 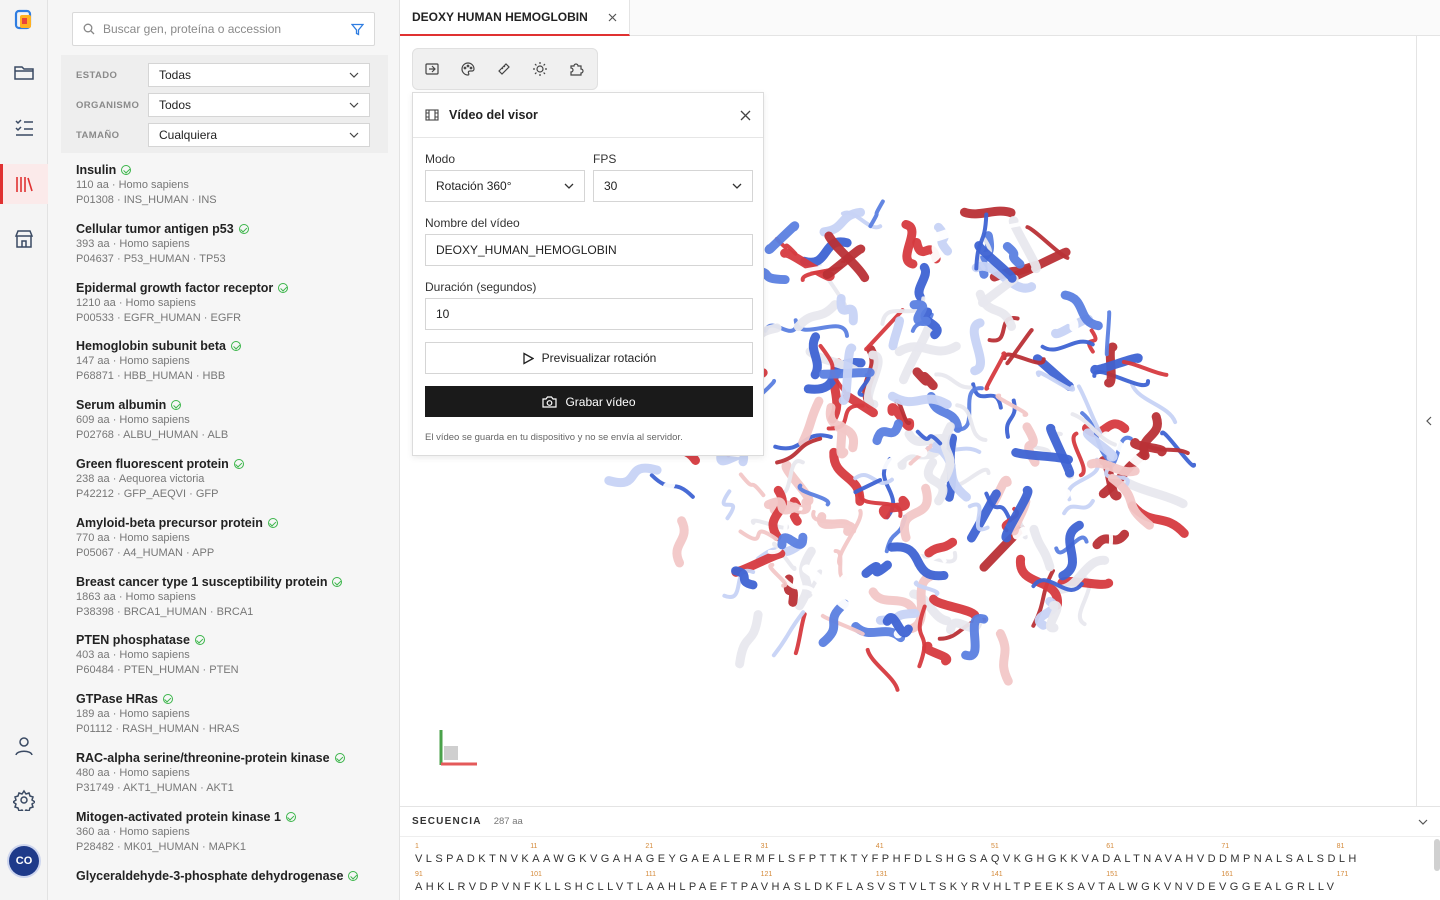 What do you see at coordinates (158, 729) in the screenshot?
I see `protein-ids: P01112 · RASH_HUMAN · HRAS` at bounding box center [158, 729].